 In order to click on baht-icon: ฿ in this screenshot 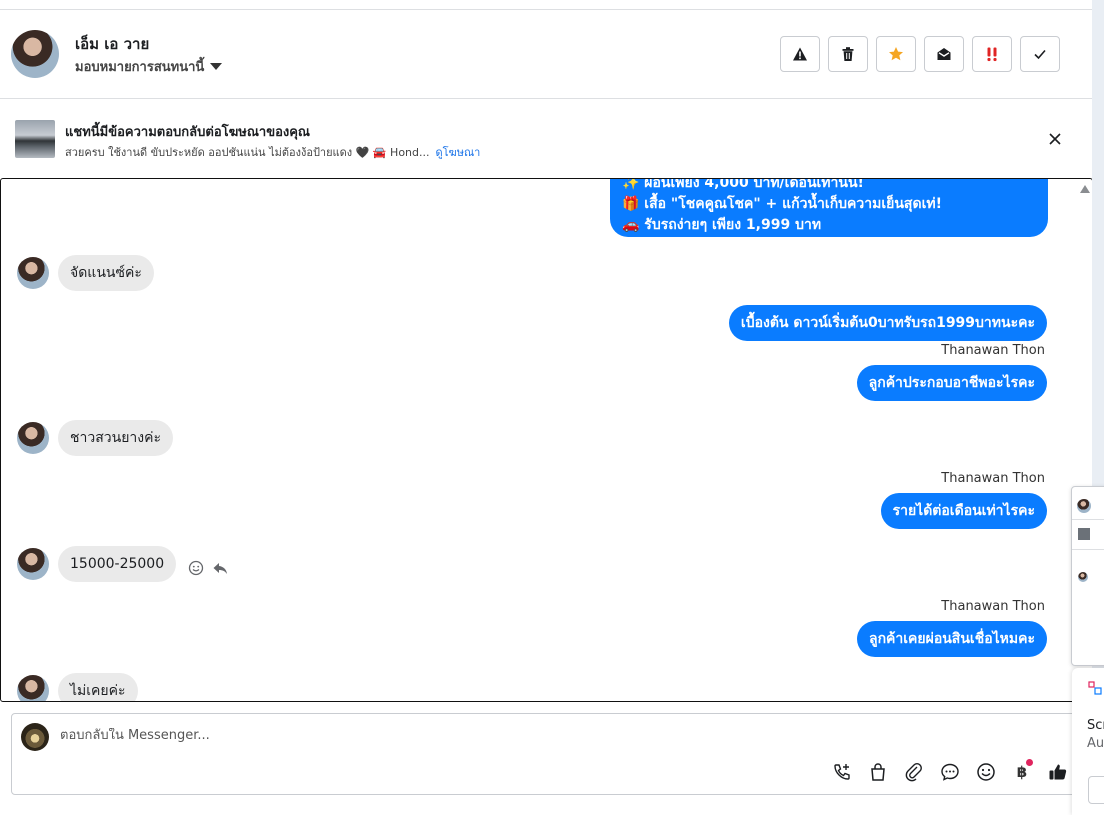, I will do `click(1022, 772)`.